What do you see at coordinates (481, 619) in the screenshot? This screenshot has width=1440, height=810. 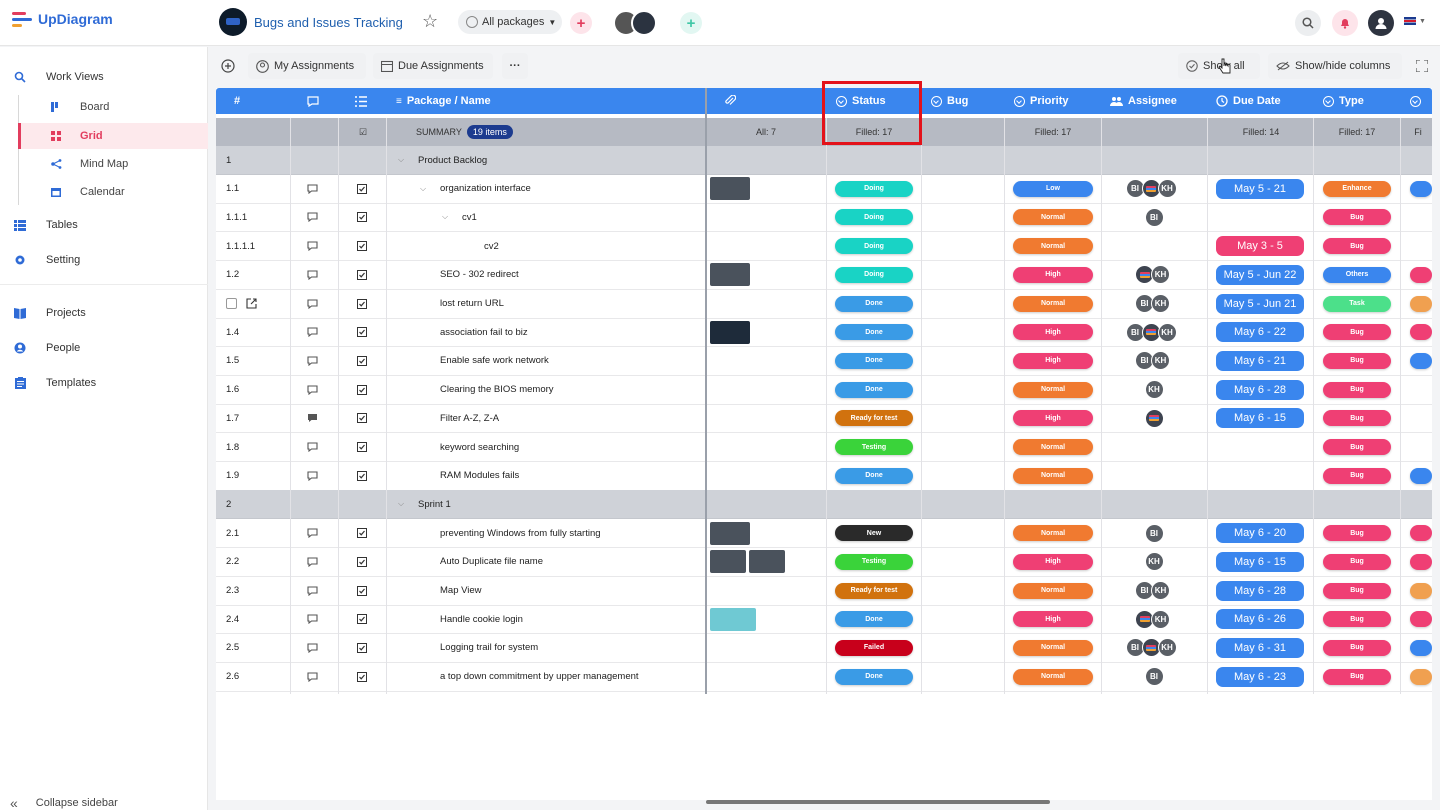 I see `item-name: Handle cookie login` at bounding box center [481, 619].